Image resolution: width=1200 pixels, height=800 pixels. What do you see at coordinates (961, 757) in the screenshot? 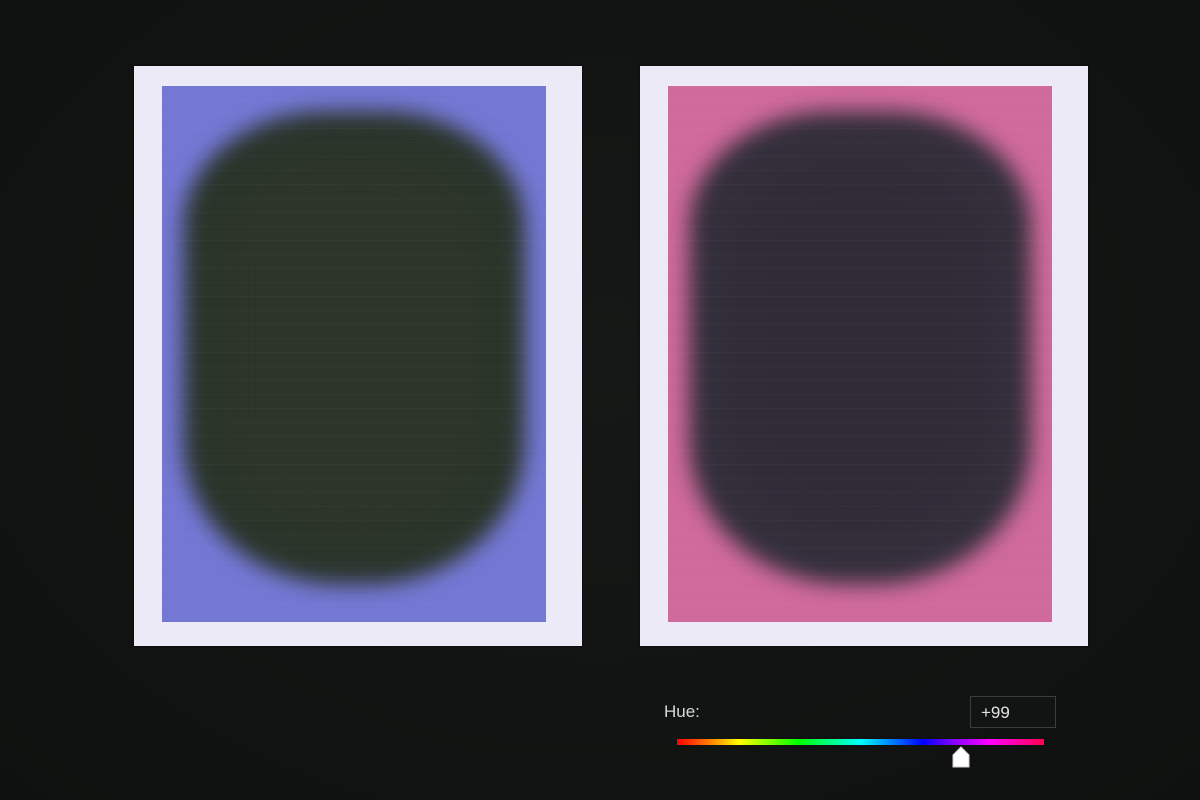
I see `house-shaped-thumb-icon` at bounding box center [961, 757].